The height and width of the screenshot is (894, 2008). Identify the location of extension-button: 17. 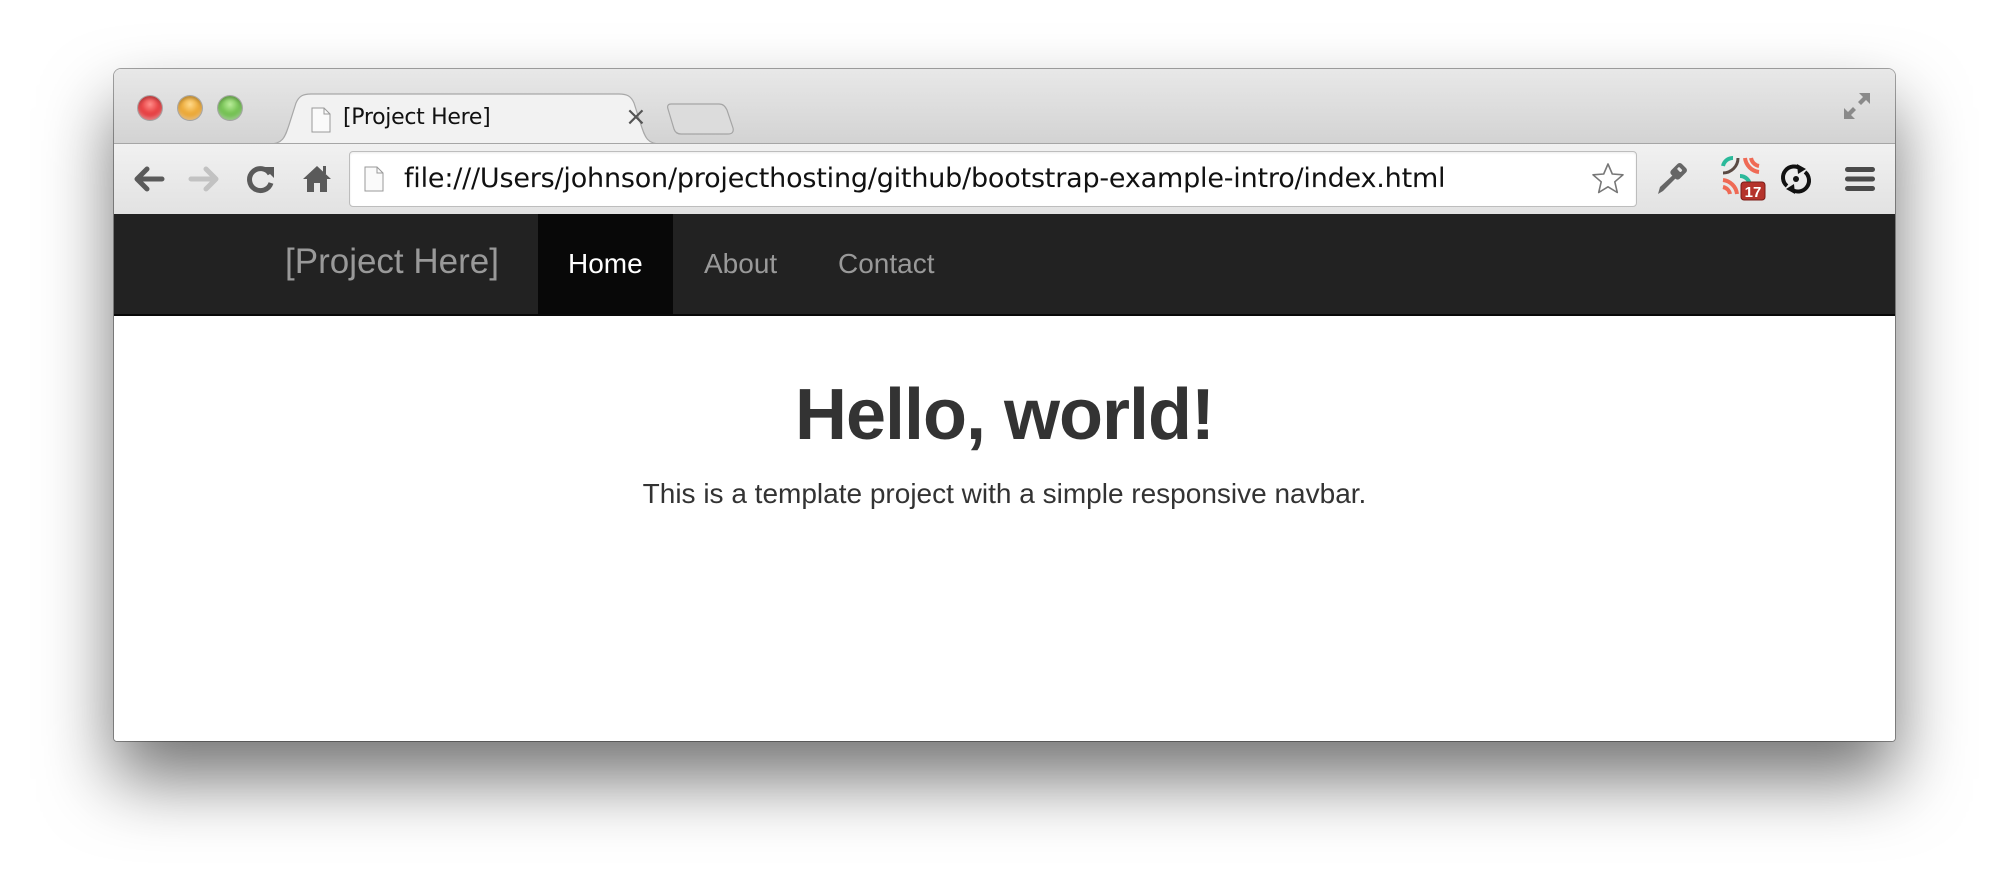
(1744, 179).